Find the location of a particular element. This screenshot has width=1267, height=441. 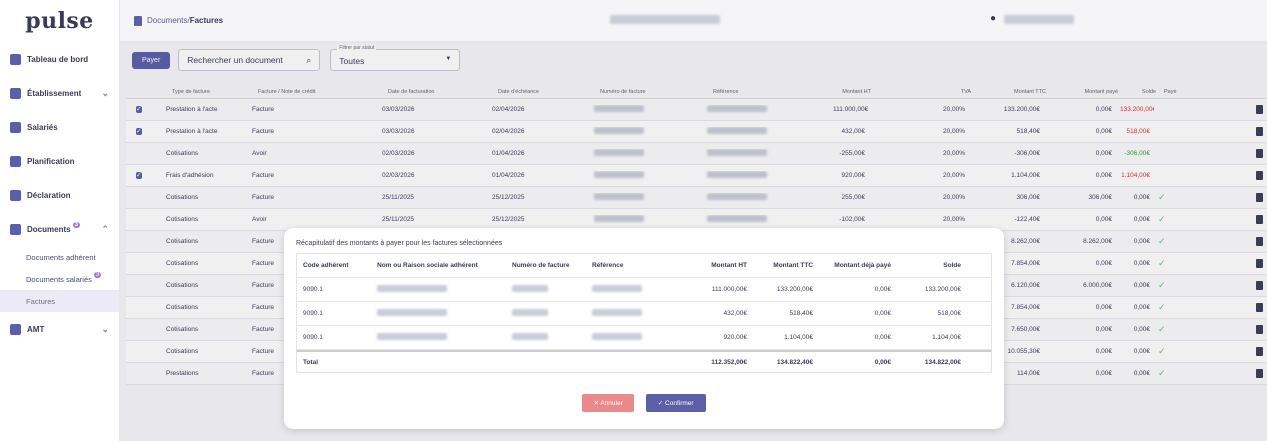

total-label: Total is located at coordinates (311, 362).